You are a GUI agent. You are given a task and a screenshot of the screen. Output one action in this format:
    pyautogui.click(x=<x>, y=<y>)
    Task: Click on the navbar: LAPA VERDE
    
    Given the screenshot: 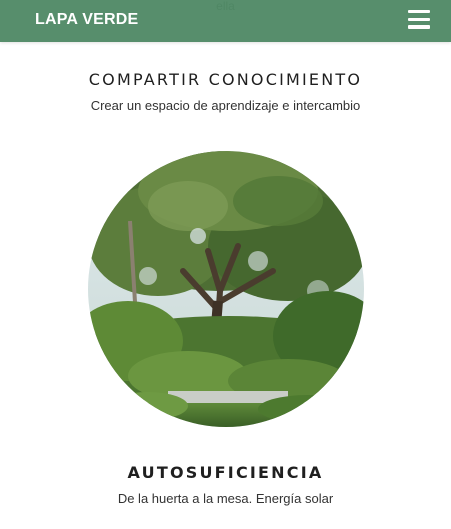 What is the action you would take?
    pyautogui.click(x=225, y=21)
    